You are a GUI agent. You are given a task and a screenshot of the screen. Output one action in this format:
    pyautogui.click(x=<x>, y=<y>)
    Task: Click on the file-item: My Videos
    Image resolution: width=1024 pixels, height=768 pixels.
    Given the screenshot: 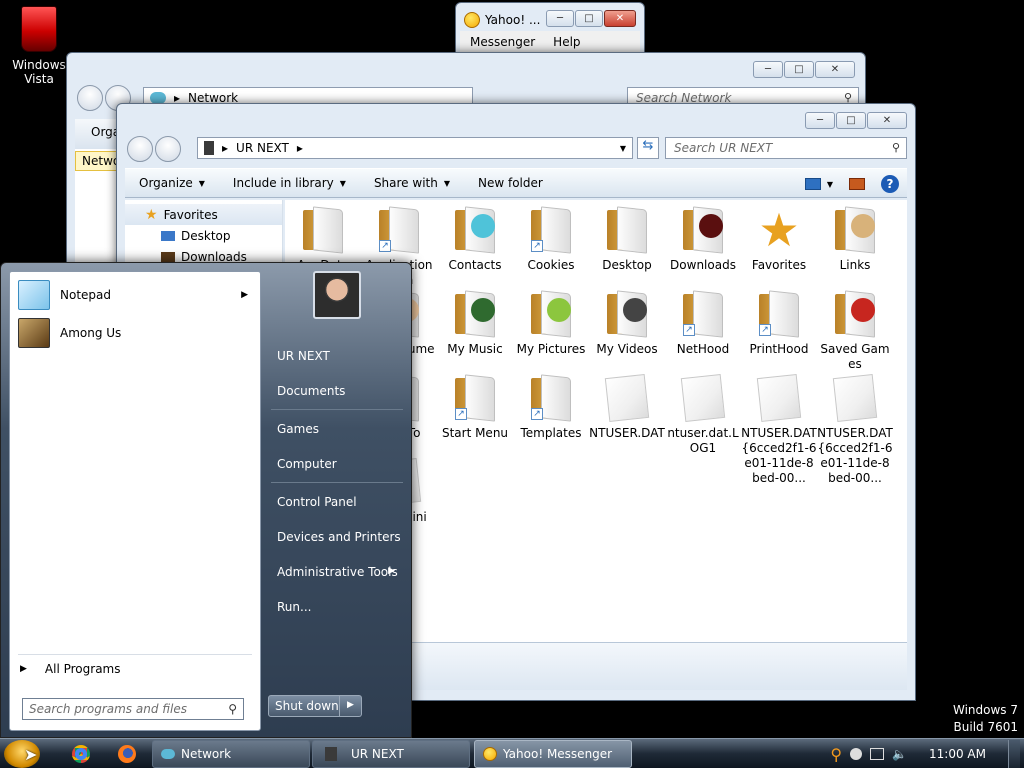 What is the action you would take?
    pyautogui.click(x=627, y=323)
    